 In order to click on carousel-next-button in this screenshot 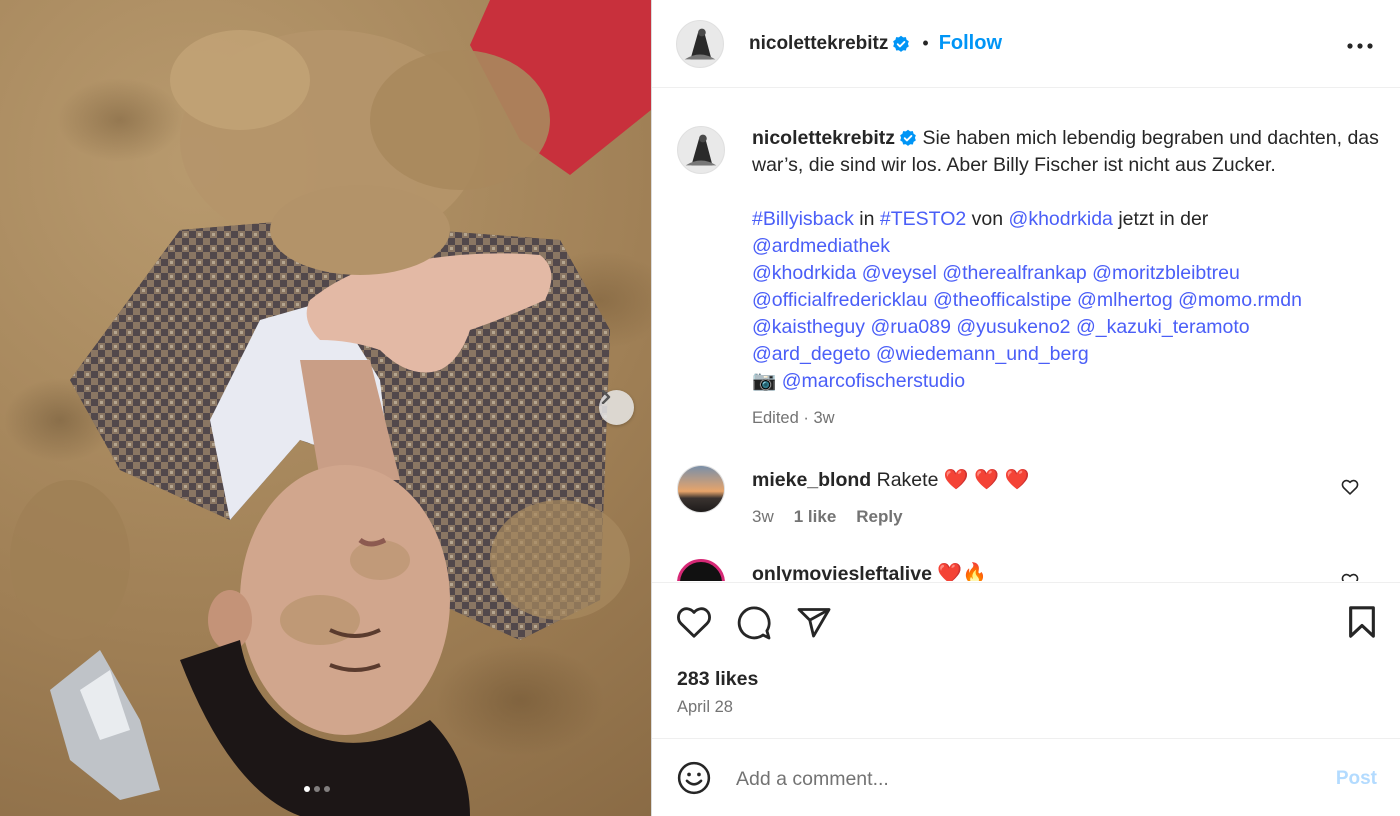, I will do `click(616, 407)`.